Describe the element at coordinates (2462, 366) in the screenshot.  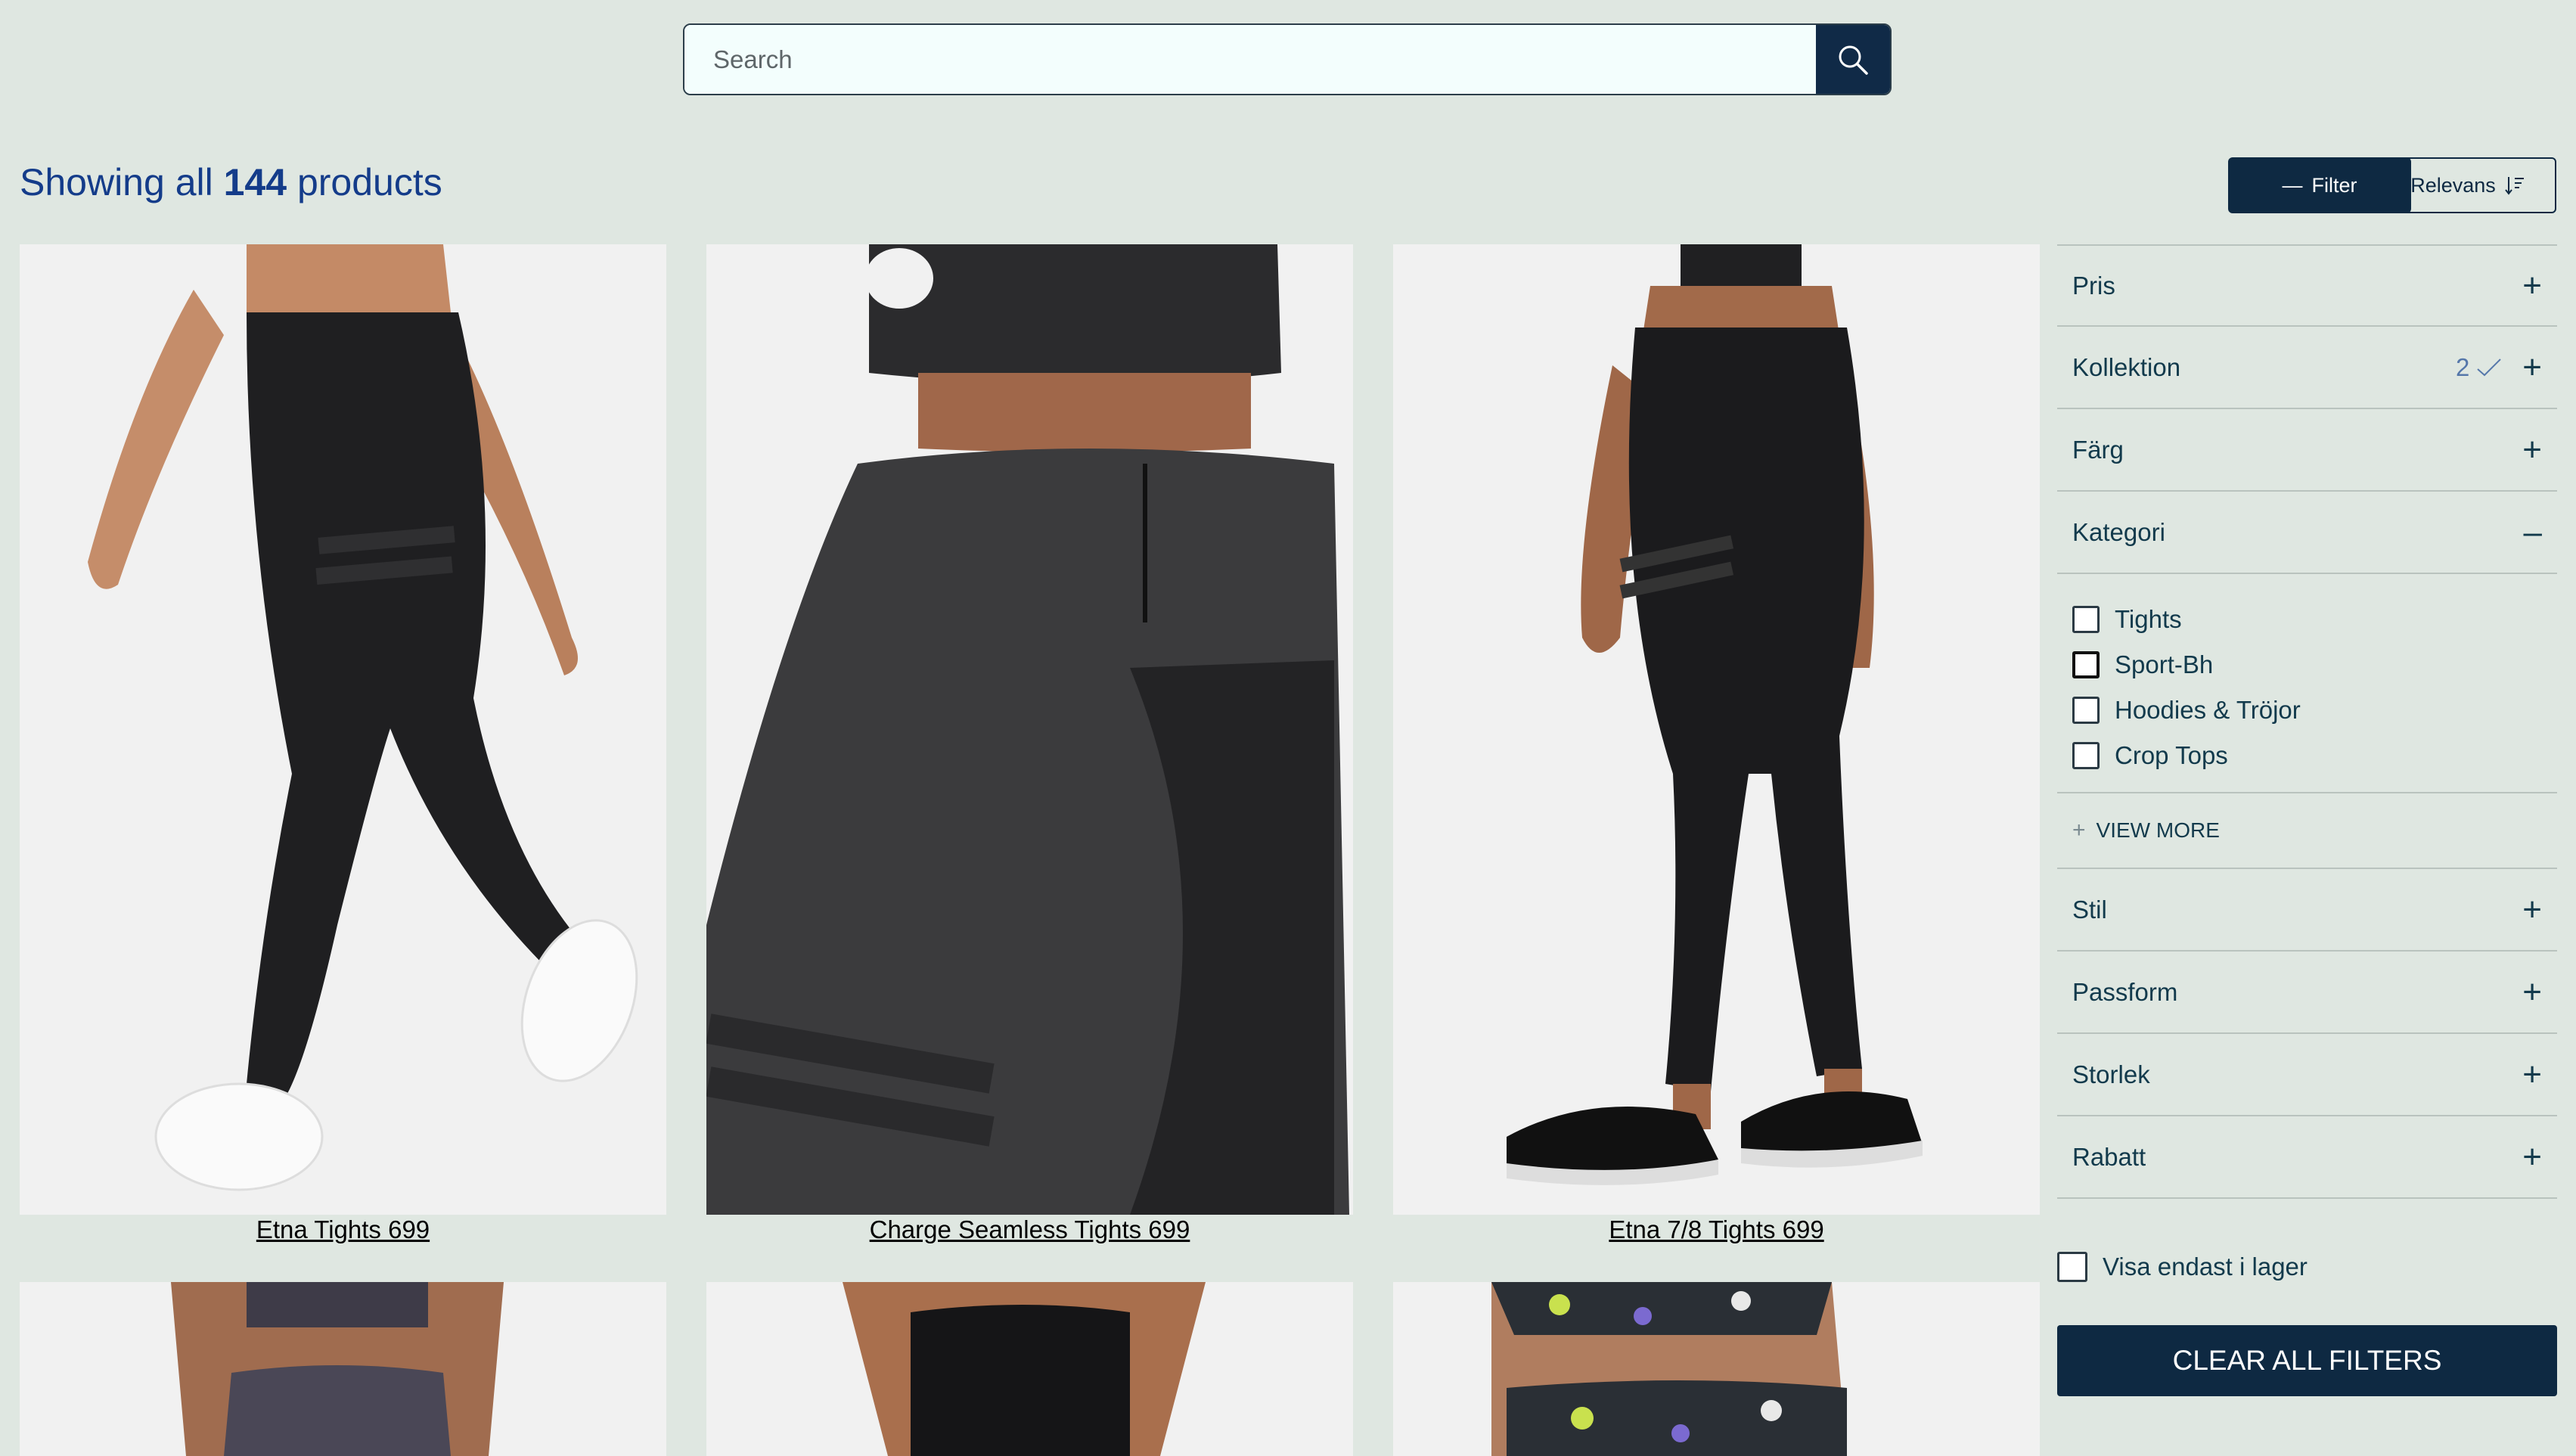
I see `count-value: 2` at that location.